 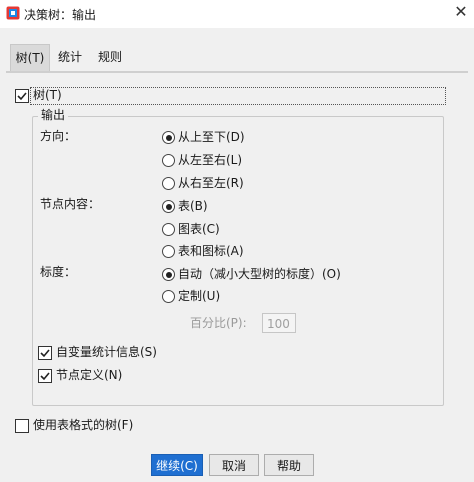 What do you see at coordinates (259, 274) in the screenshot?
I see `scale-auto-label: 自动（减小大型树的标度）(O)` at bounding box center [259, 274].